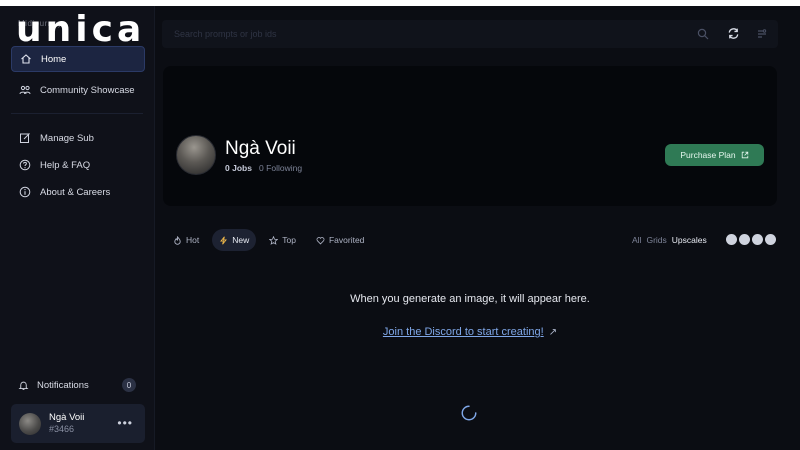 The width and height of the screenshot is (800, 450). What do you see at coordinates (689, 240) in the screenshot?
I see `filter-upscales: Upscales` at bounding box center [689, 240].